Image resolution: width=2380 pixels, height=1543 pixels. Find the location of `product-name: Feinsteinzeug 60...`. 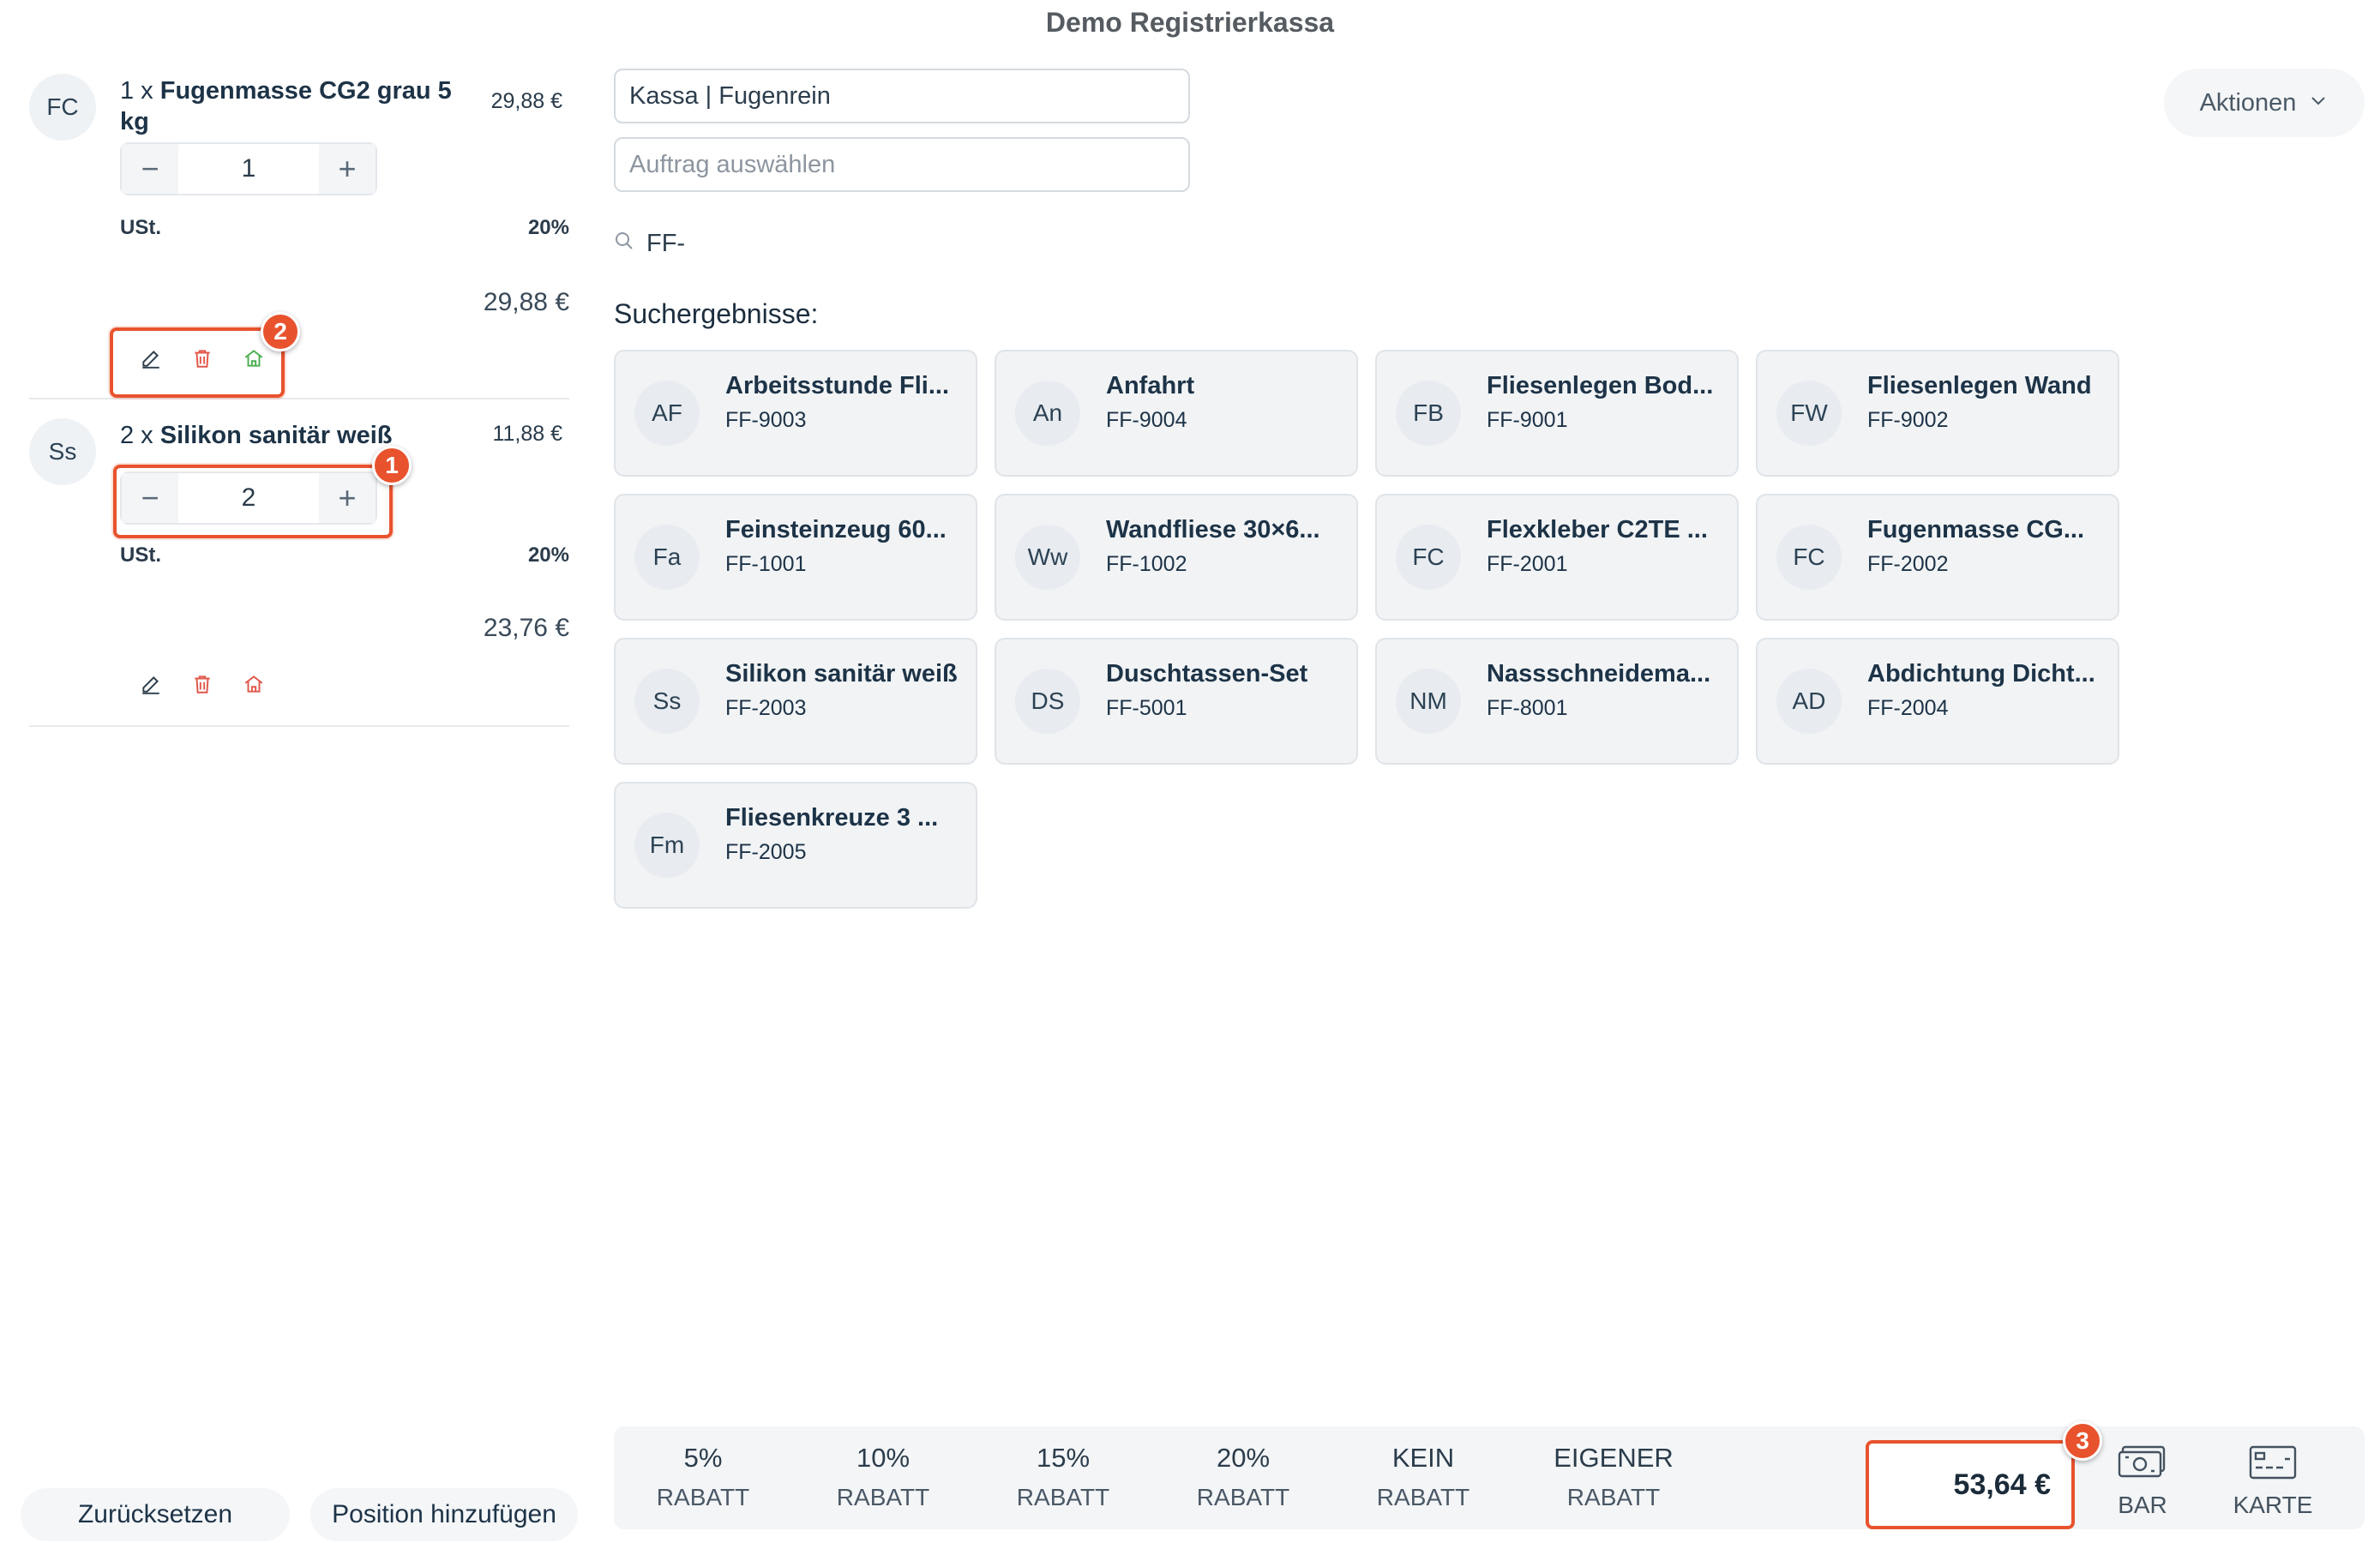

product-name: Feinsteinzeug 60... is located at coordinates (836, 529).